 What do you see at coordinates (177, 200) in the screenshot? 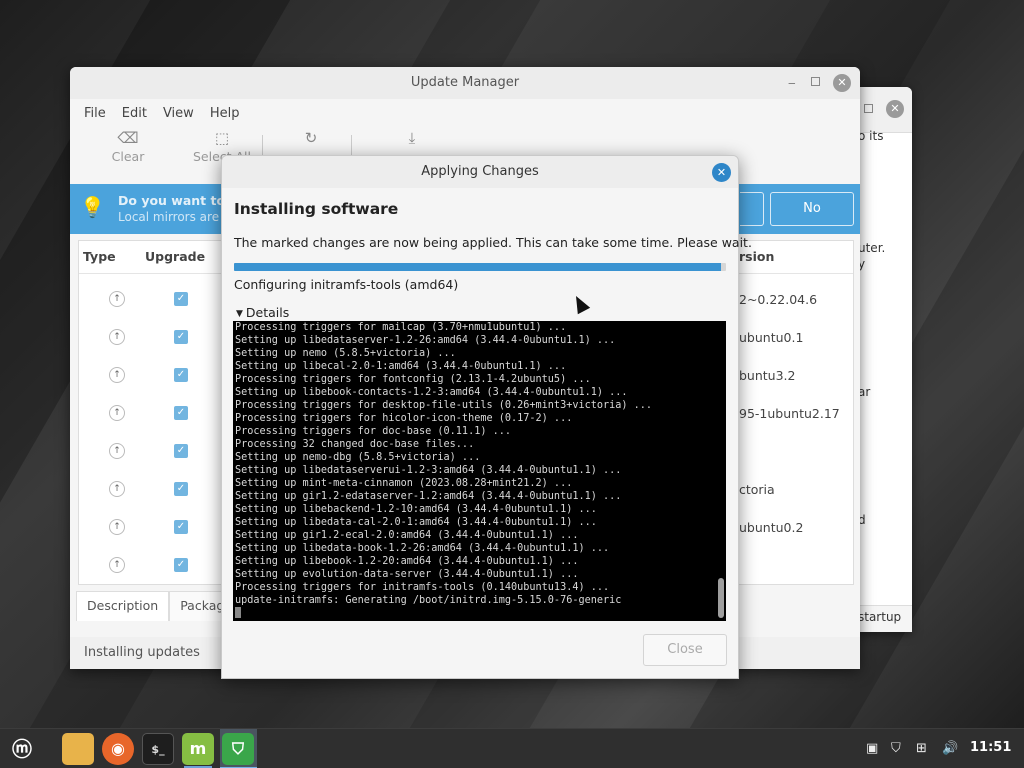
I see `infobar-title: Do you want to s` at bounding box center [177, 200].